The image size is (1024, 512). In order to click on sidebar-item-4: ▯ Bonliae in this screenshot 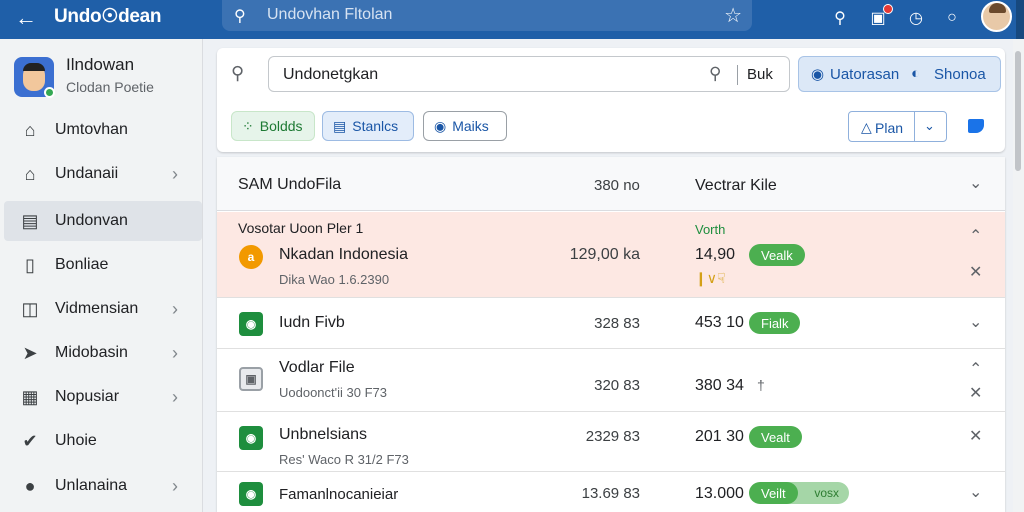, I will do `click(103, 265)`.